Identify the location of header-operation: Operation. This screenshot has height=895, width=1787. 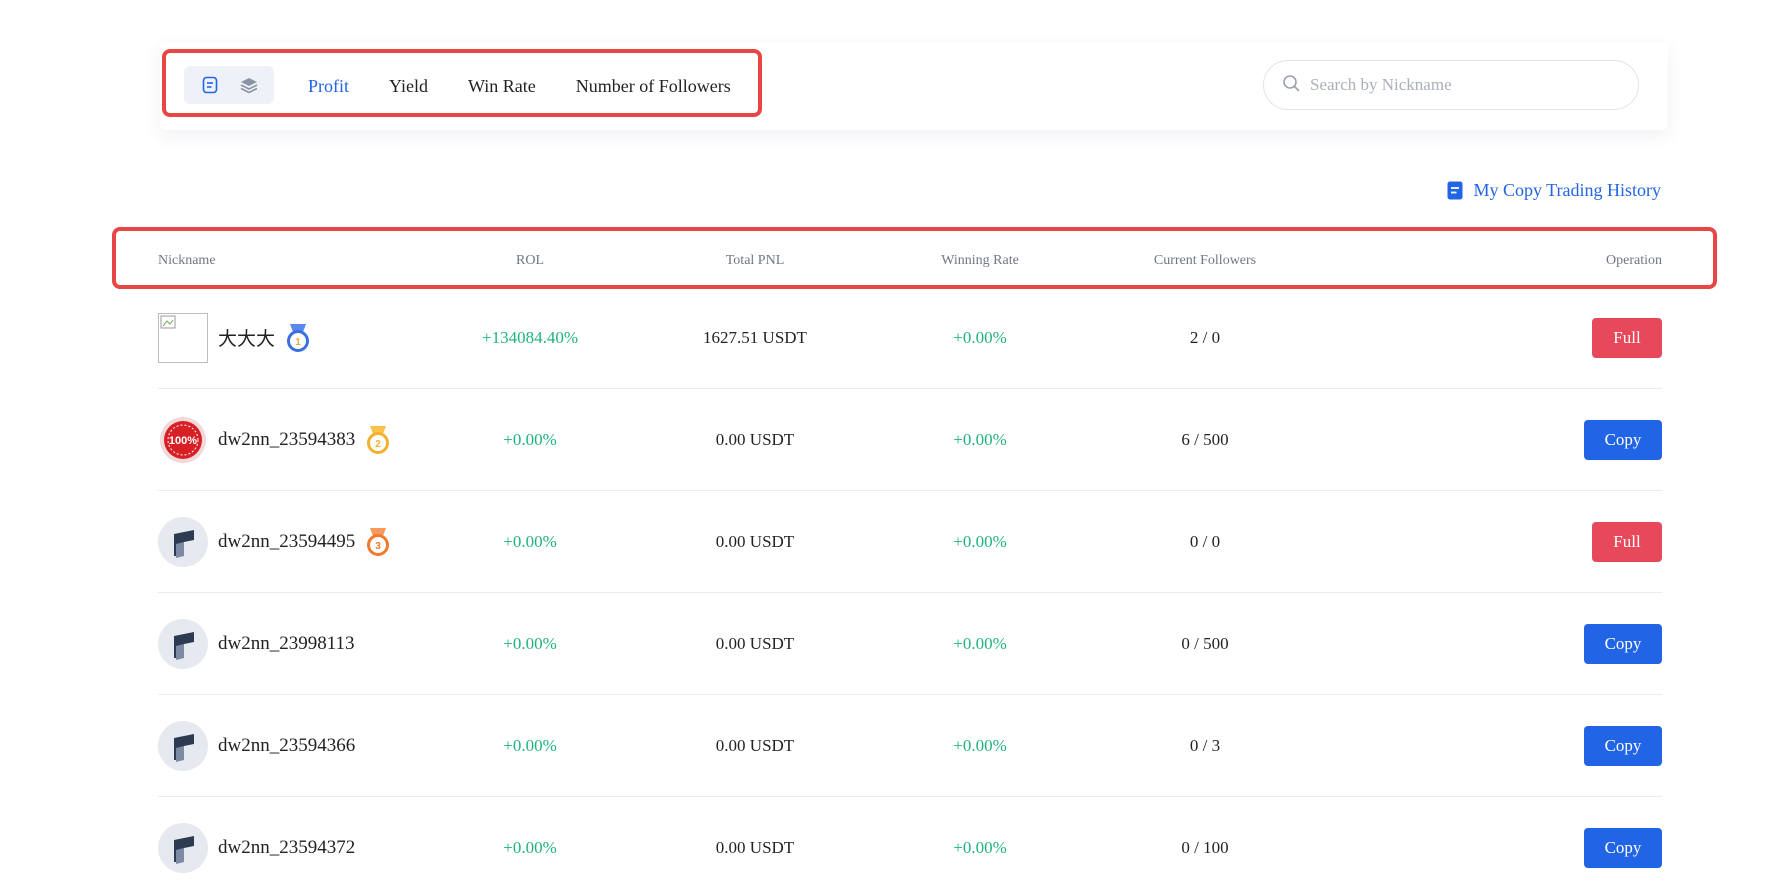
(1634, 260).